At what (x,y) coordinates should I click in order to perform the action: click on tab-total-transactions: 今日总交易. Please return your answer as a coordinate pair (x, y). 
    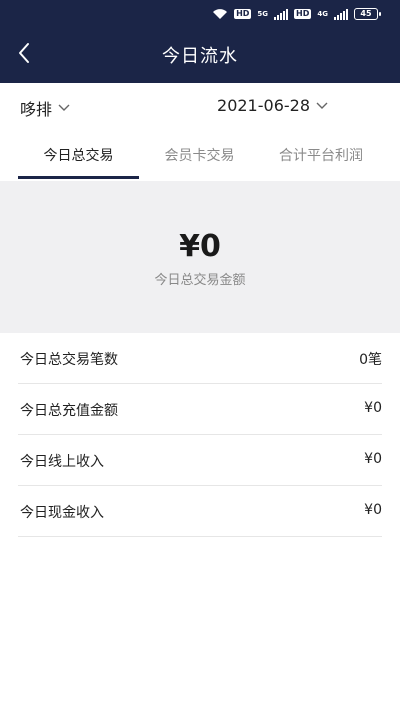
    Looking at the image, I should click on (78, 156).